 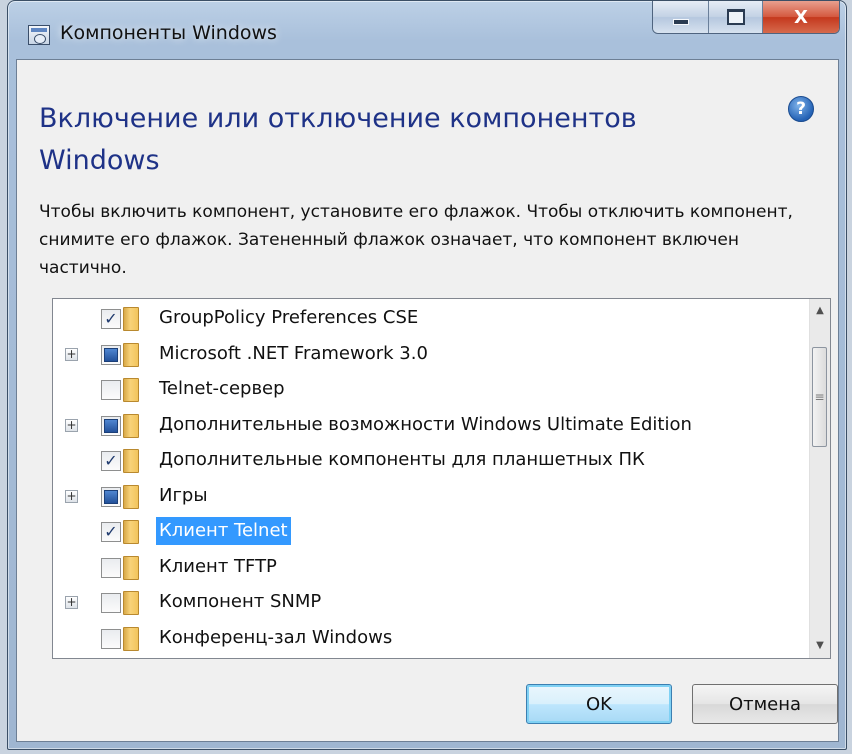 What do you see at coordinates (428, 639) in the screenshot?
I see `feature-row: Конференц-зал Windows` at bounding box center [428, 639].